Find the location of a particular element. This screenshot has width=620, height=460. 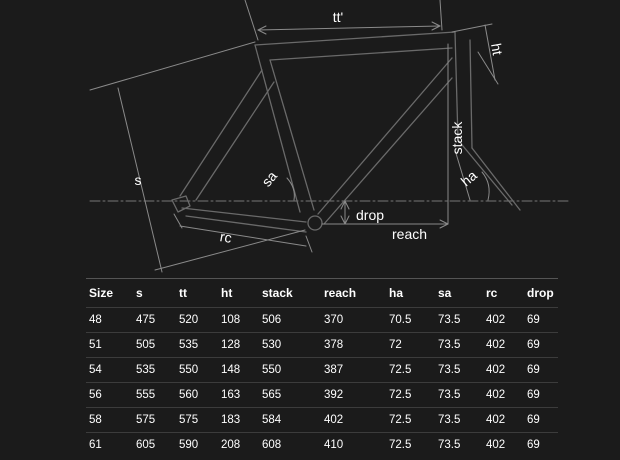

cell-s: 475 is located at coordinates (154, 320).